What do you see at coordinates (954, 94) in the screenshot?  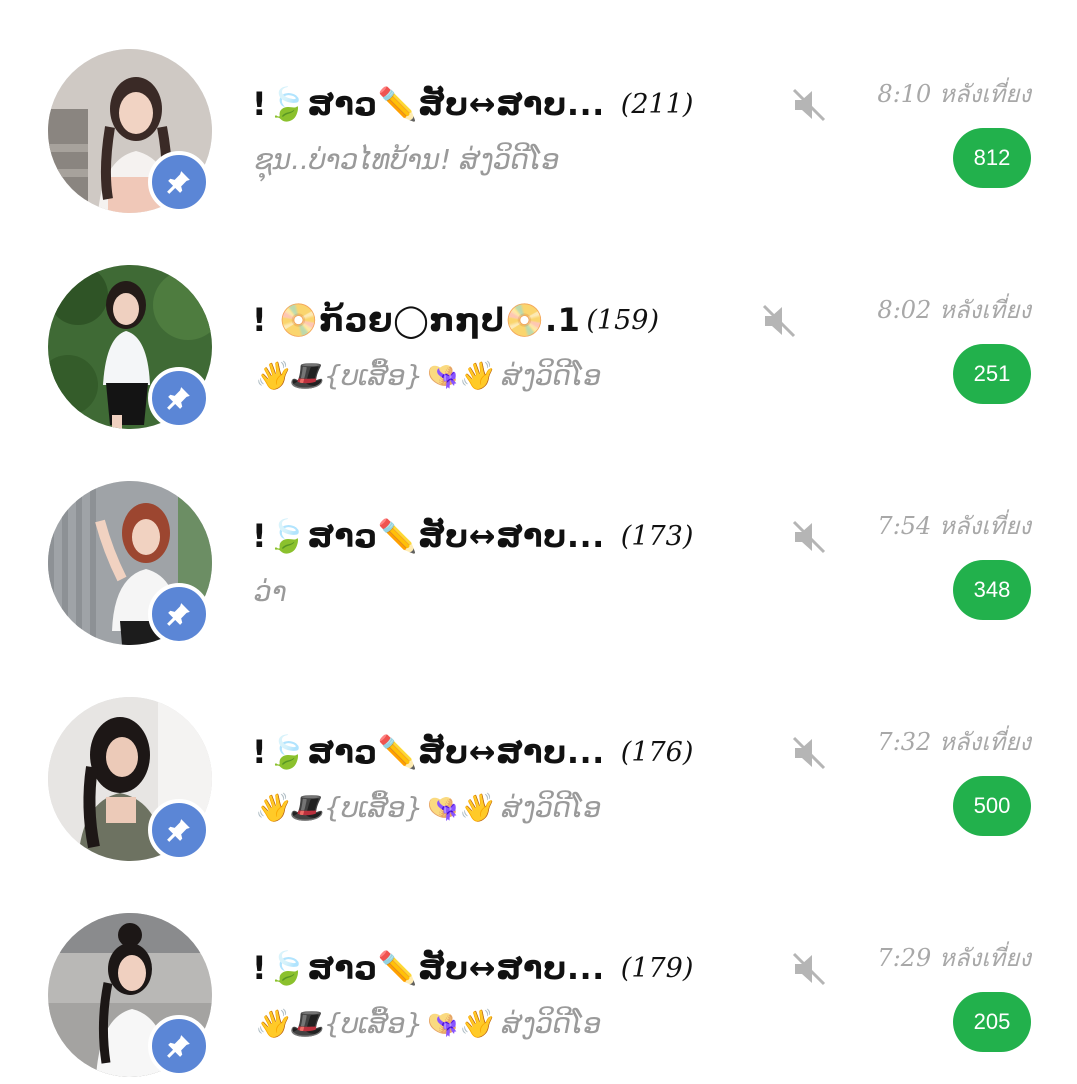 I see `timestamp: 8:10 หลังเที่ยง` at bounding box center [954, 94].